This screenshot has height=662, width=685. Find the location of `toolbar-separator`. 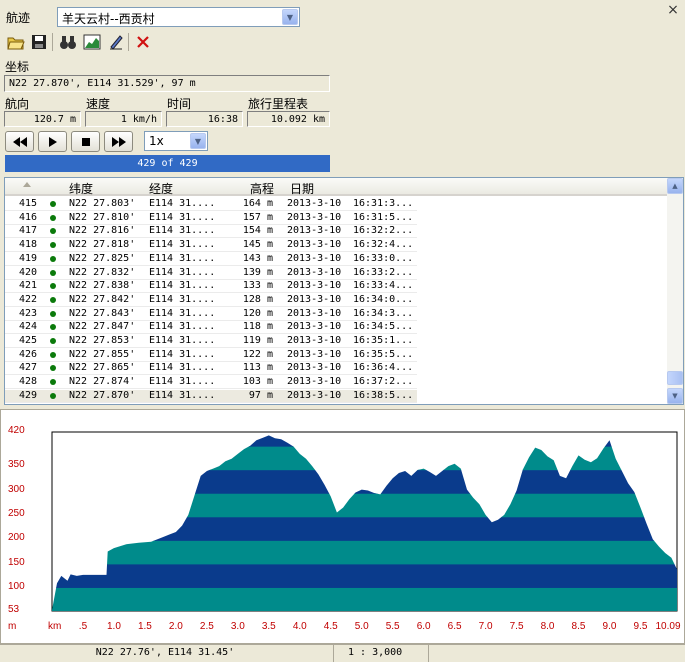

toolbar-separator is located at coordinates (52, 42).